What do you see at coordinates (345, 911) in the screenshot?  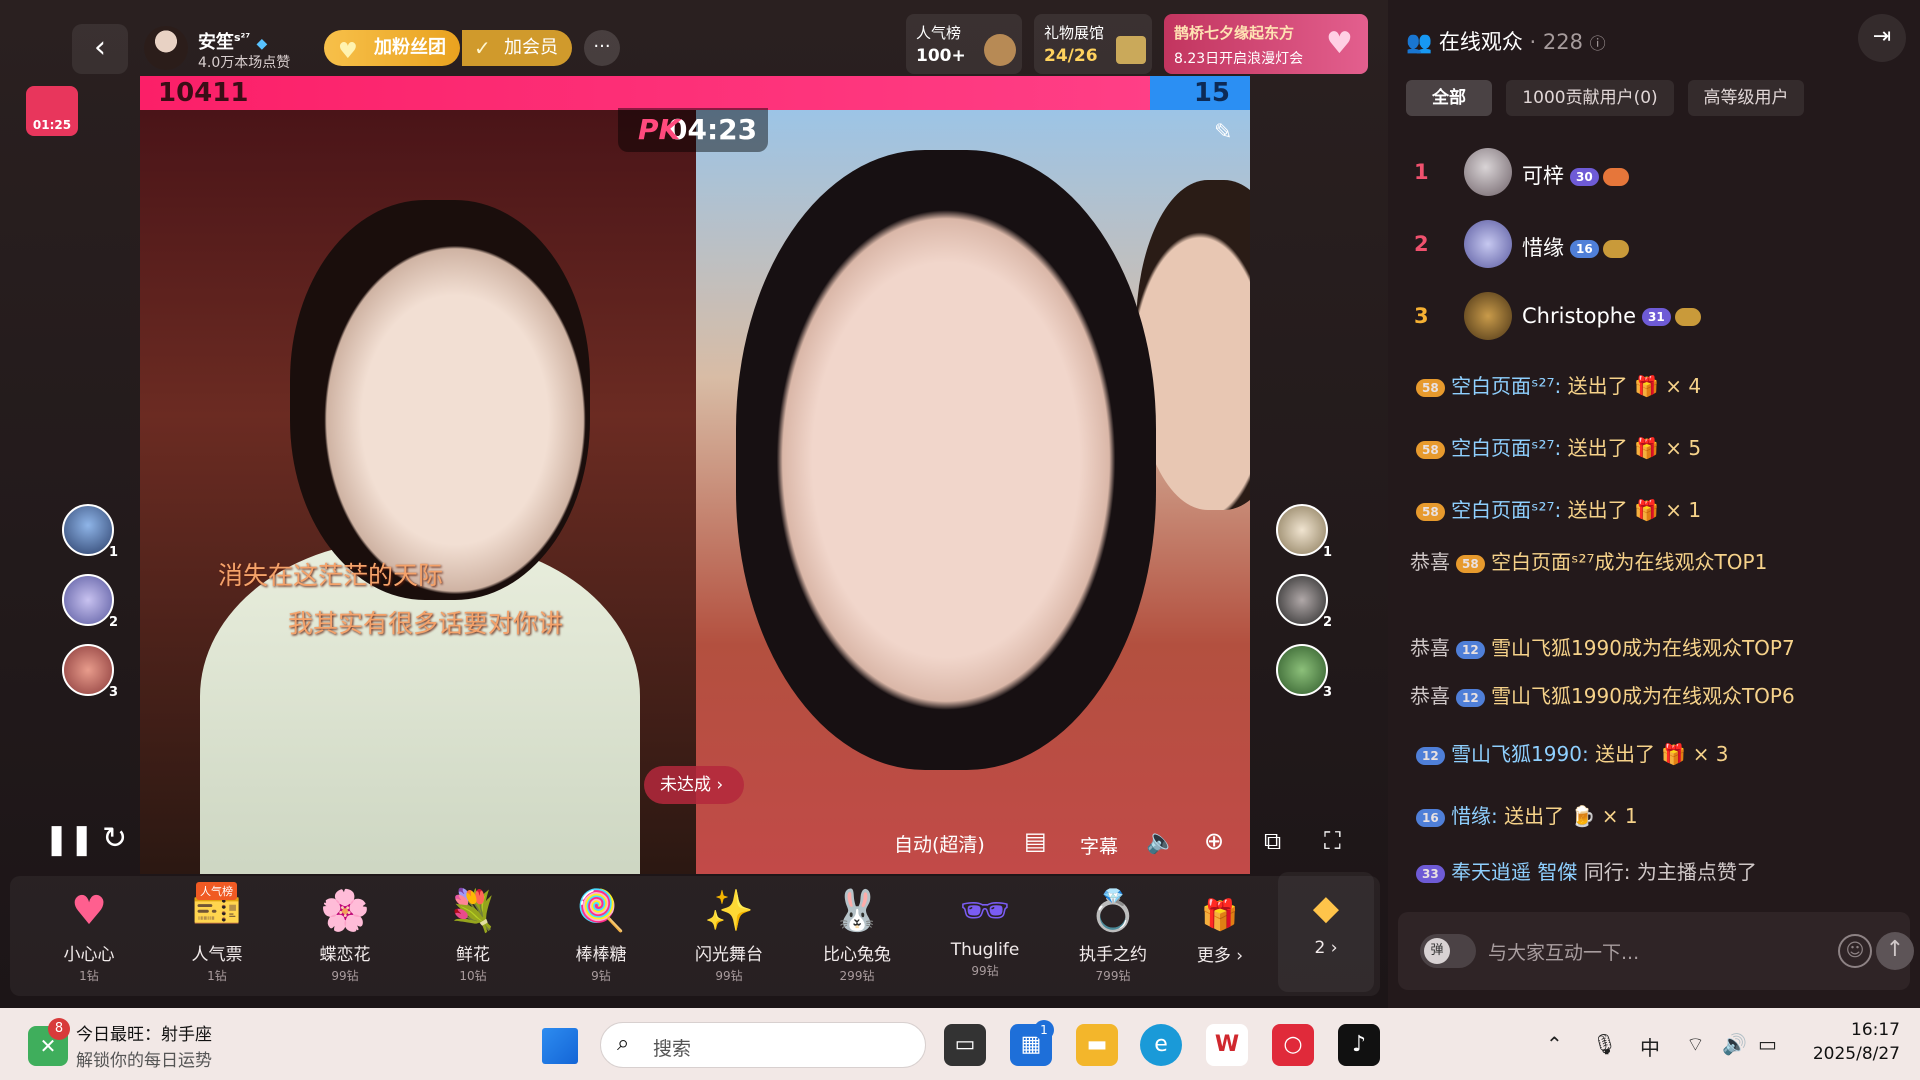 I see `gift-icon: 🌸` at bounding box center [345, 911].